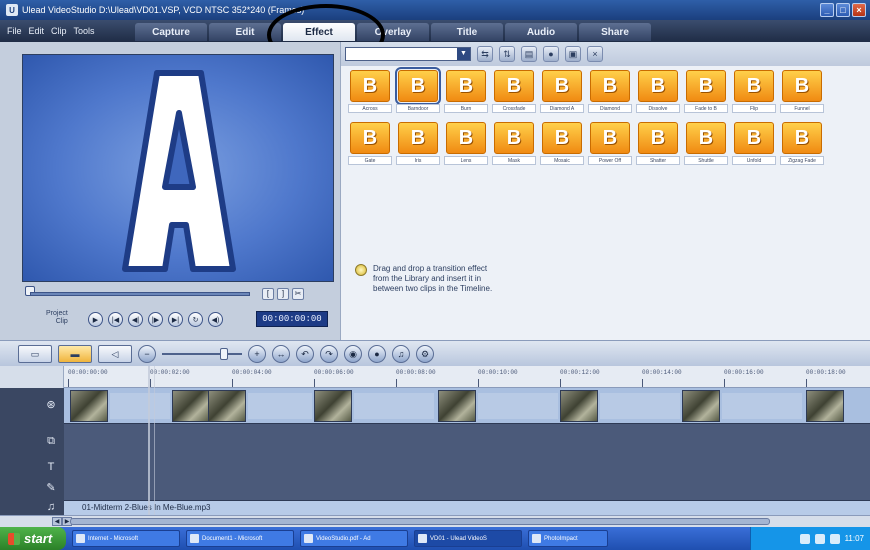  I want to click on timeline-scrollbar: ◀ ▶, so click(435, 521).